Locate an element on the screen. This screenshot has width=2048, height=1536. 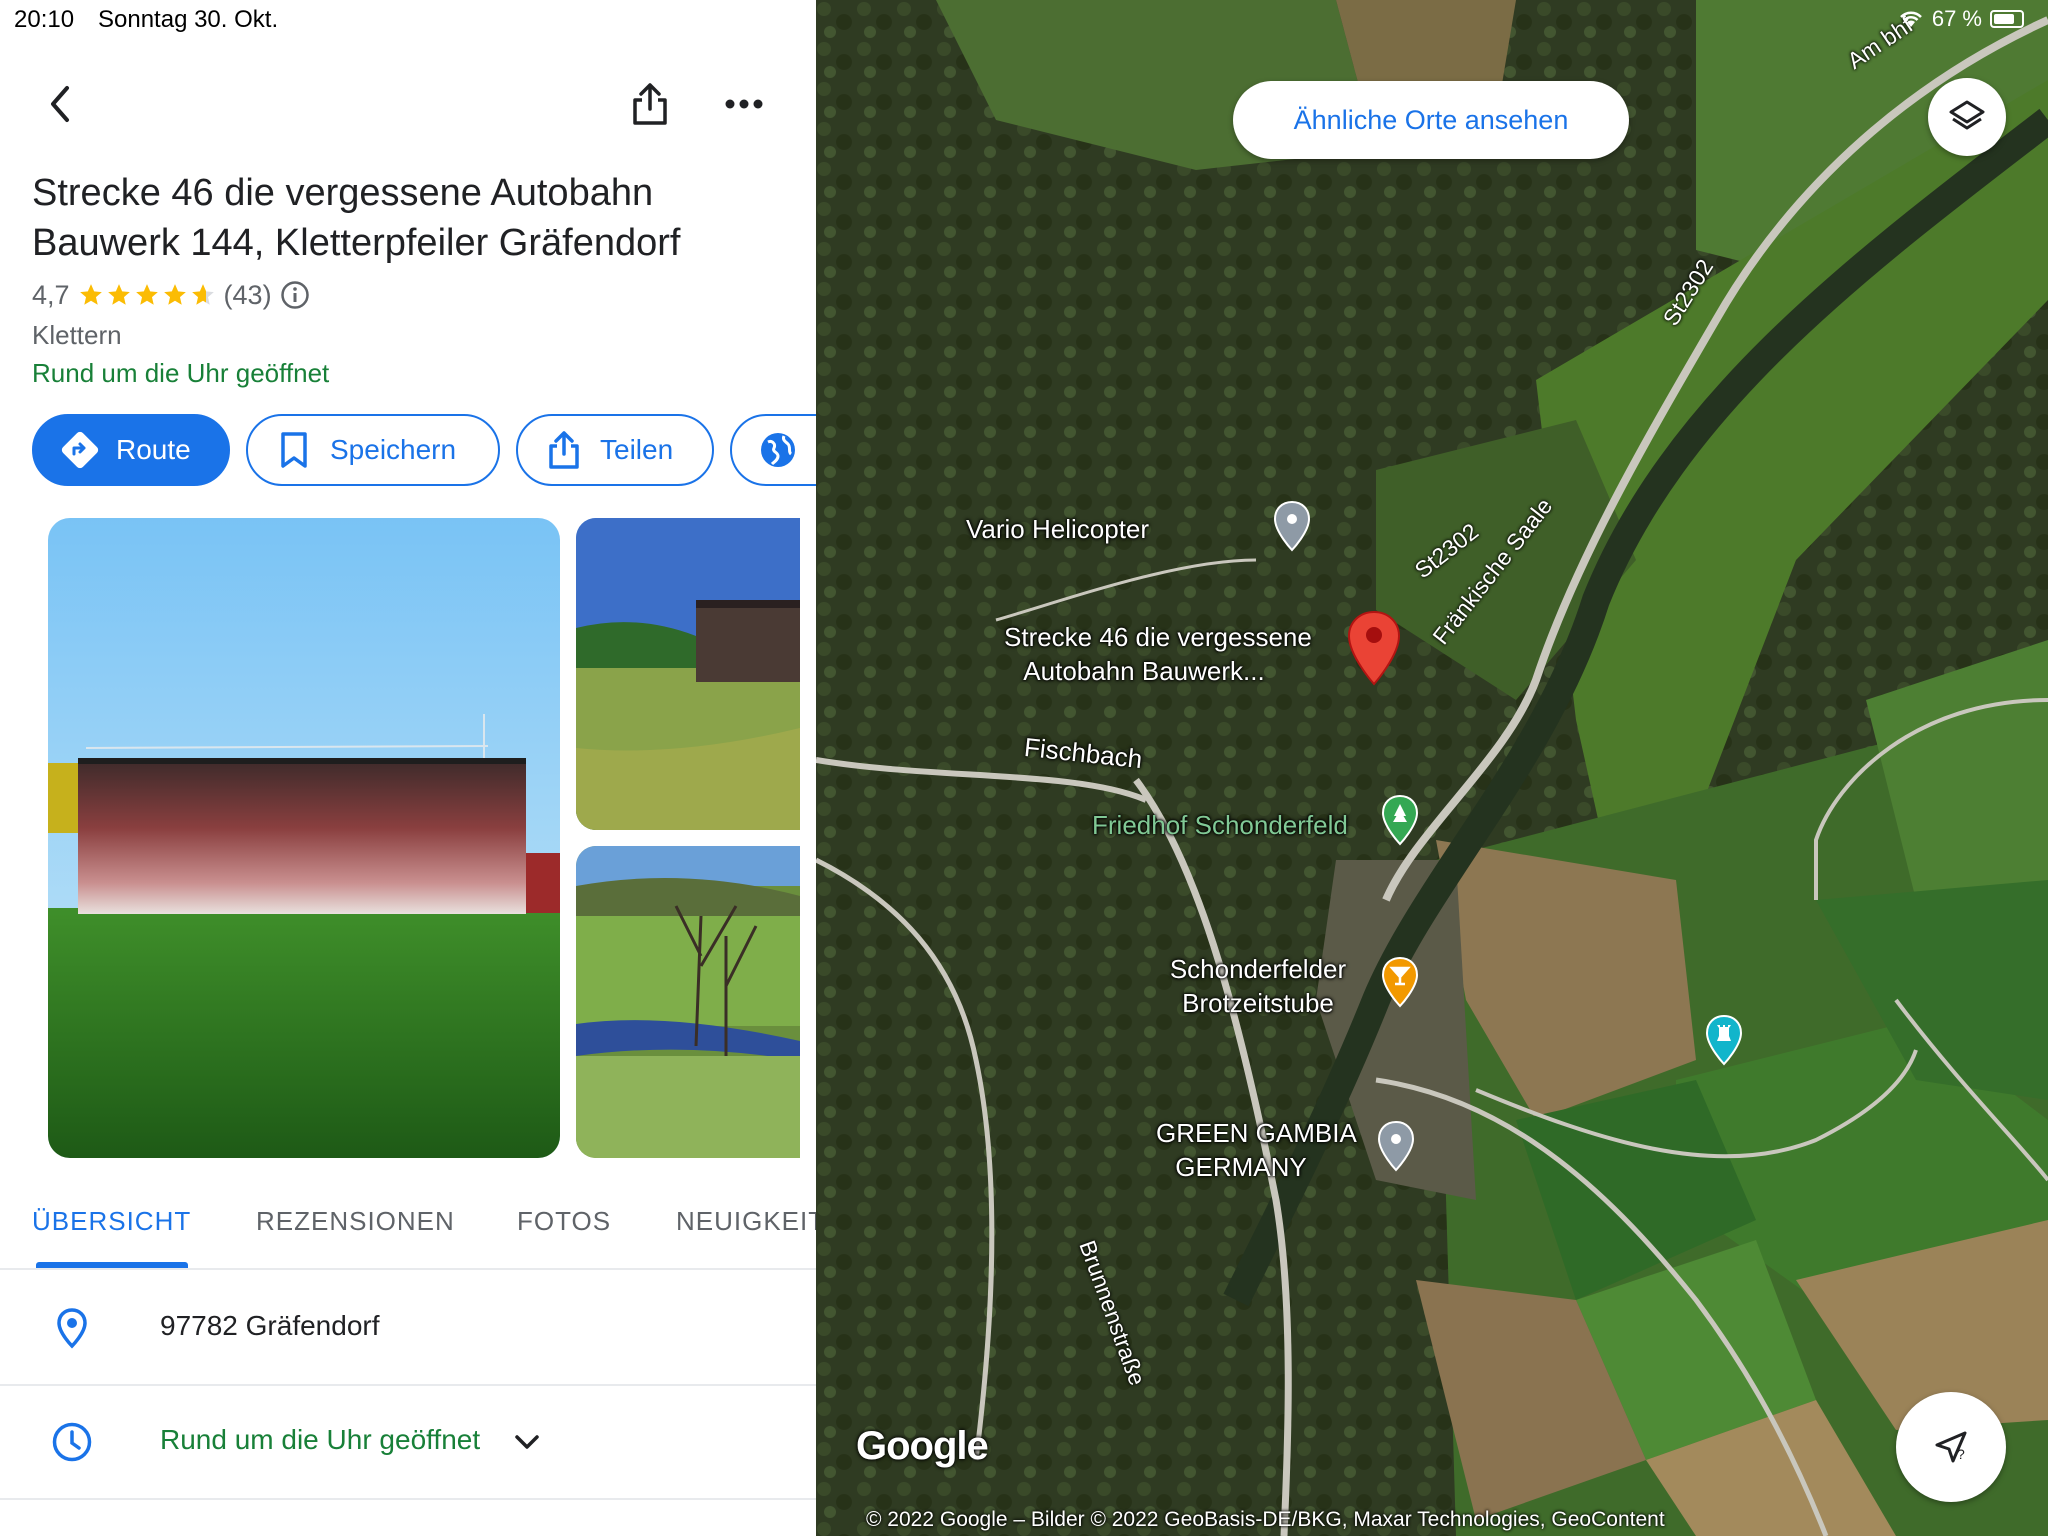
battery-icon is located at coordinates (2007, 19).